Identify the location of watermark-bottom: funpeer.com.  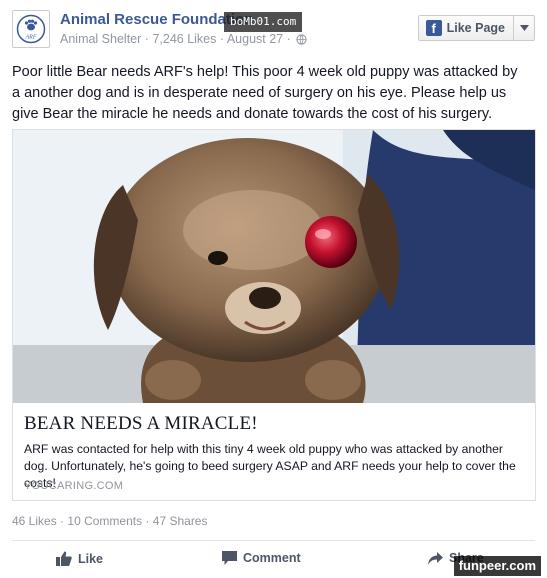
(497, 566).